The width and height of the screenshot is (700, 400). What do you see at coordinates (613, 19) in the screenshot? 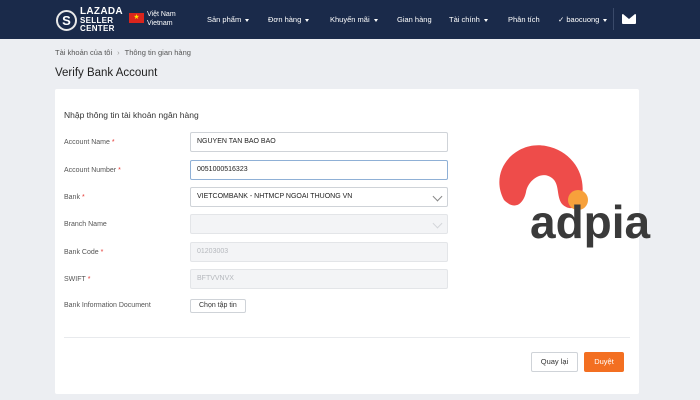
I see `nav-divider` at bounding box center [613, 19].